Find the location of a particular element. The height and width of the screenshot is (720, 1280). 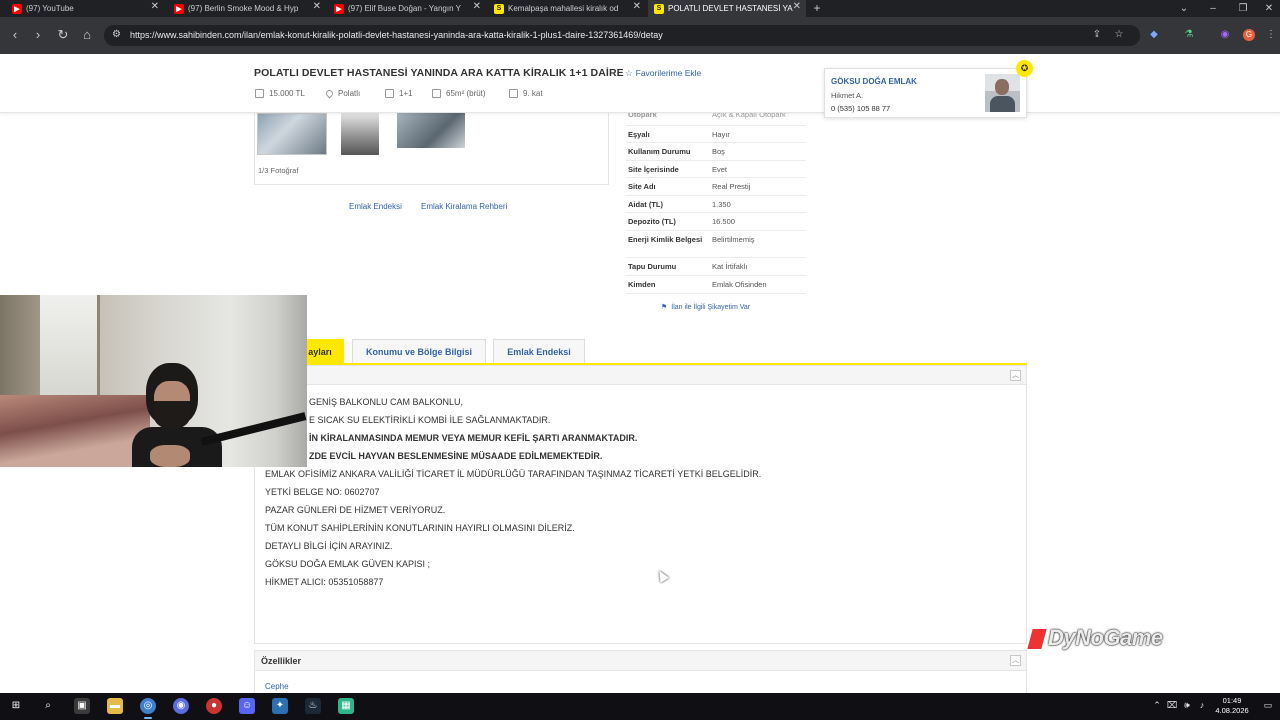

windows-start-icon: ⊞ is located at coordinates (16, 706).